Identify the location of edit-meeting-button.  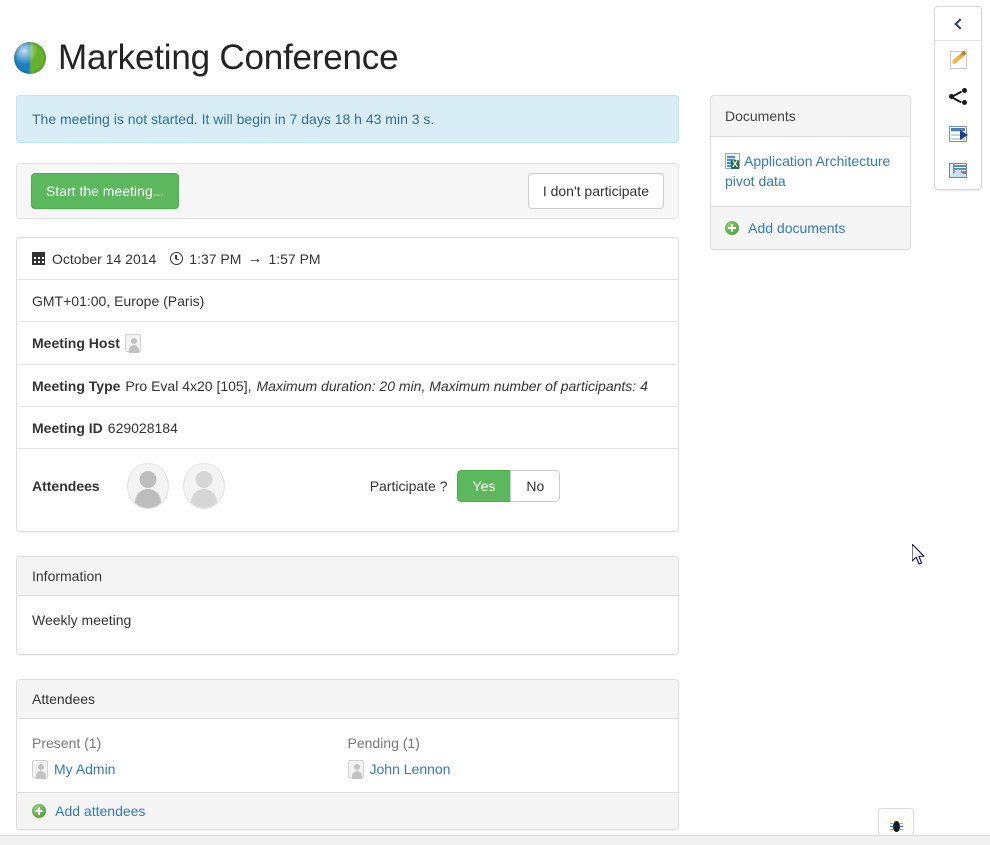
(958, 59).